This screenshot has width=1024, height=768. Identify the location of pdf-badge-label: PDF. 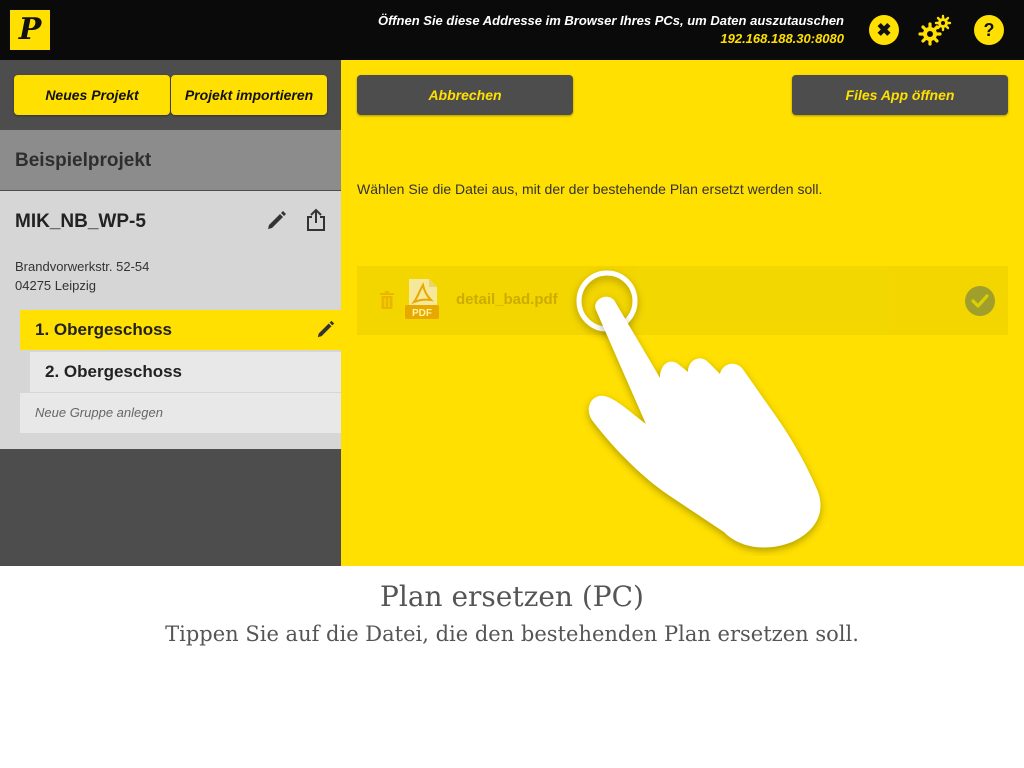
(422, 313).